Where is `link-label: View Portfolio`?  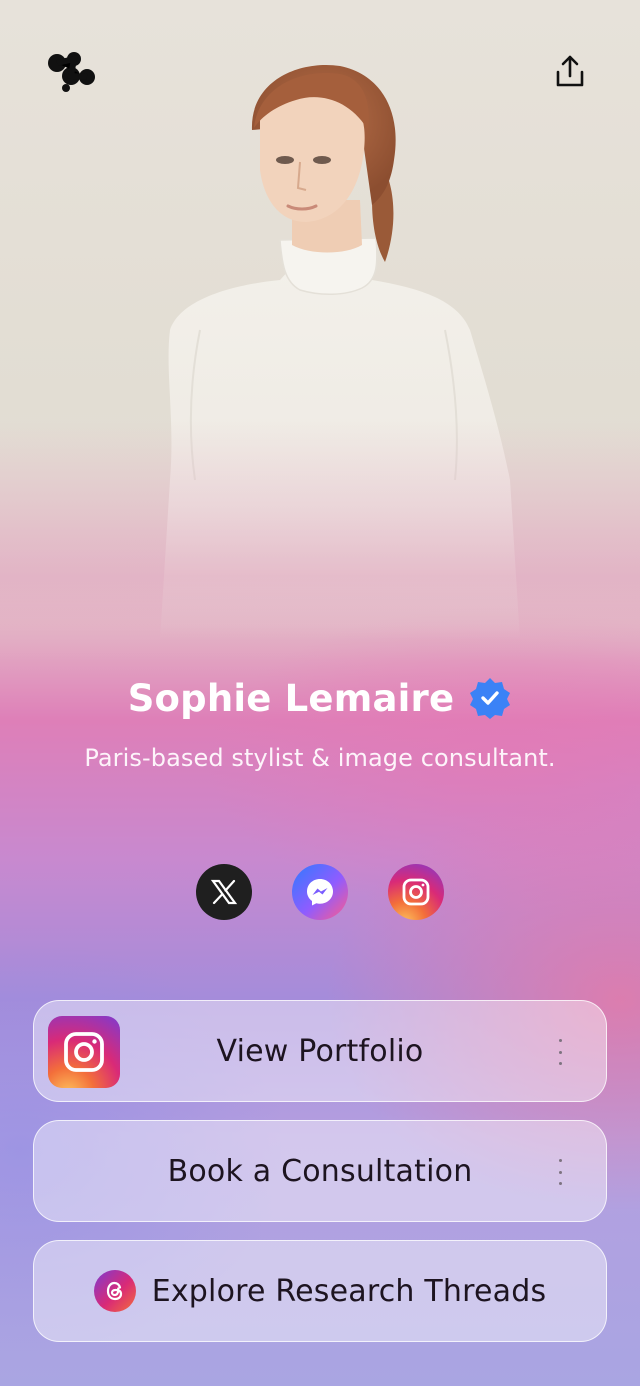 link-label: View Portfolio is located at coordinates (320, 1051).